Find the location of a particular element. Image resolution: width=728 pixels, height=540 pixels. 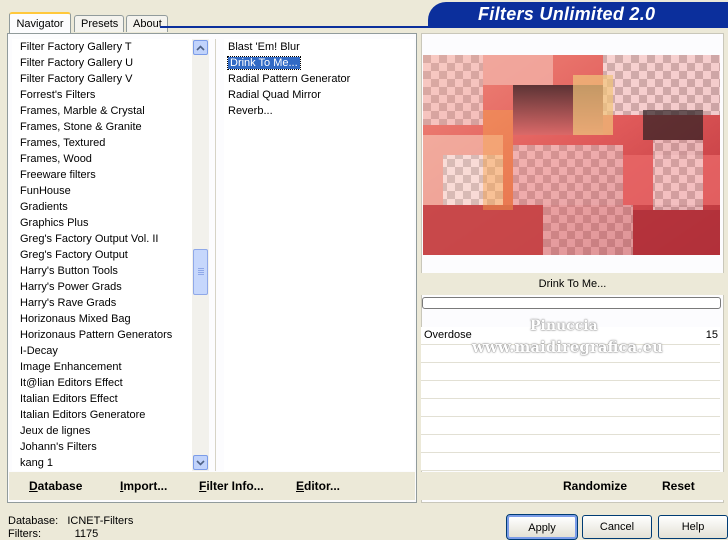

category-item: Forrest's Filters is located at coordinates (102, 95).